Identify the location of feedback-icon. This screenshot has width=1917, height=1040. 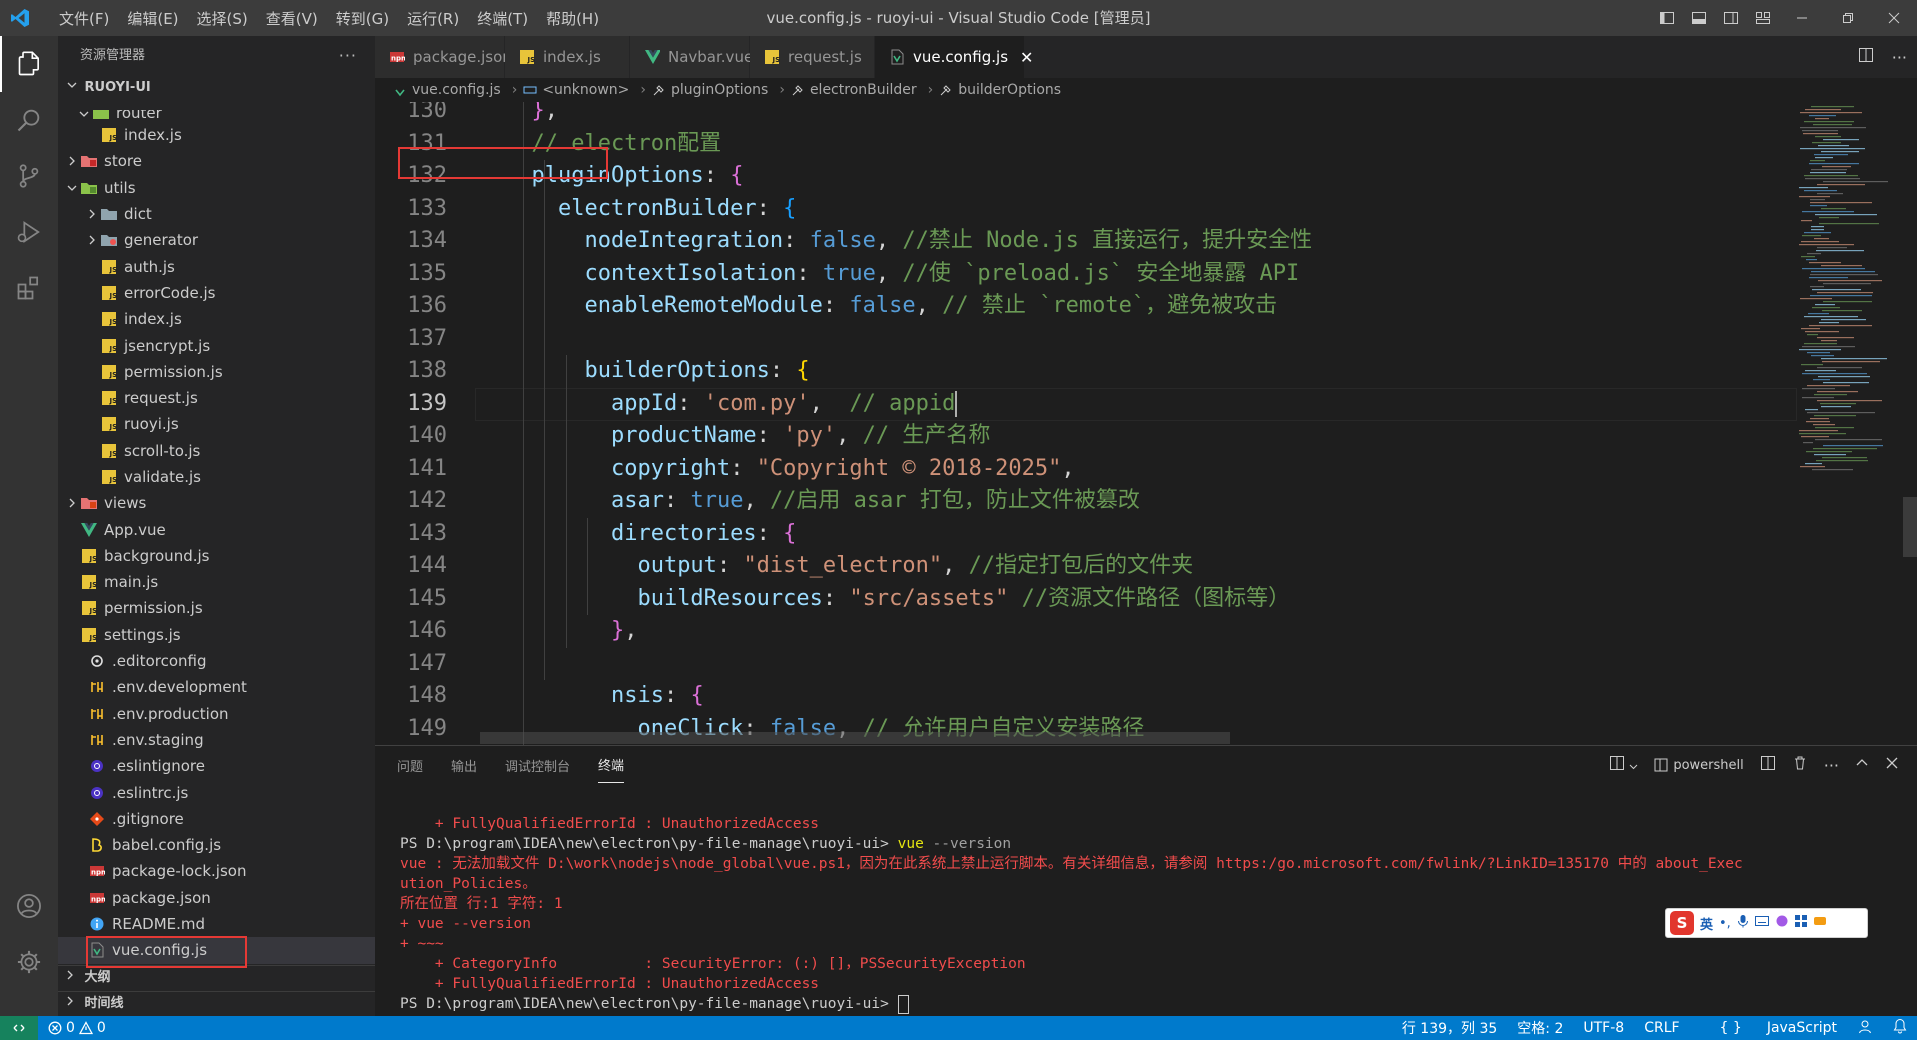
(1865, 1028).